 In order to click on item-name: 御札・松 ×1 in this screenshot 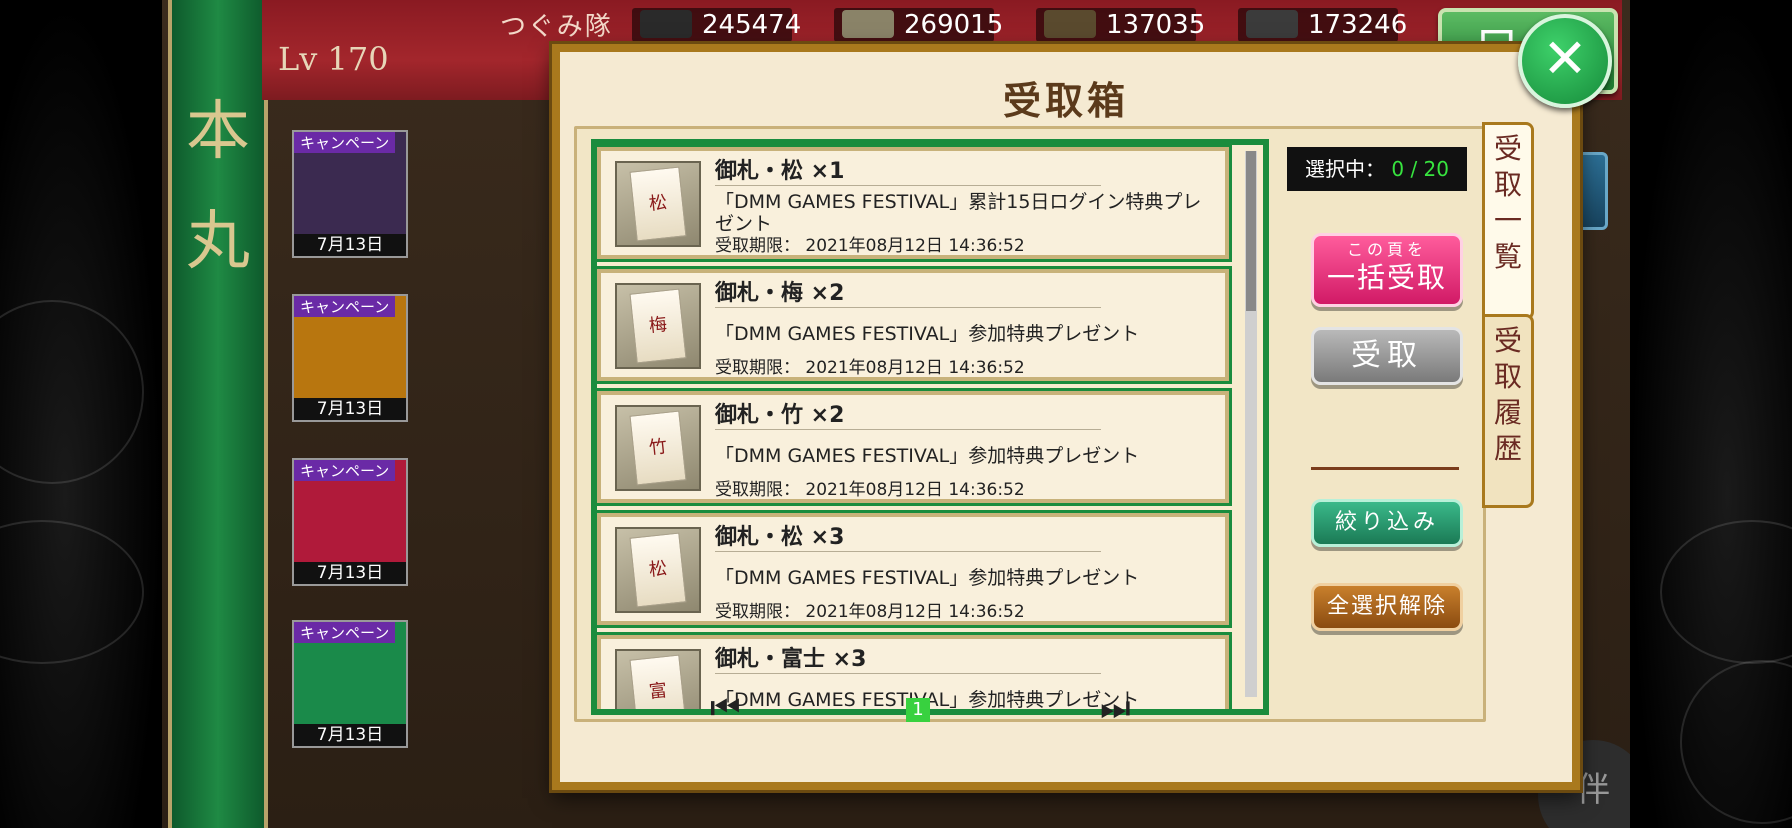, I will do `click(780, 171)`.